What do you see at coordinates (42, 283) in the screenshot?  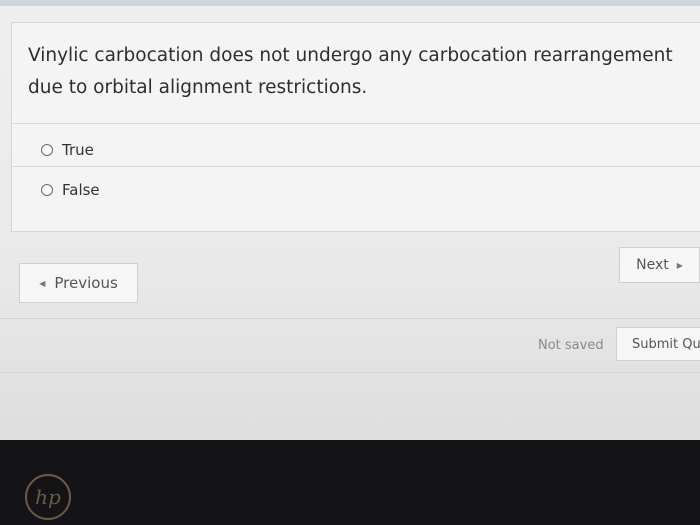 I see `left-arrow-icon: ◀` at bounding box center [42, 283].